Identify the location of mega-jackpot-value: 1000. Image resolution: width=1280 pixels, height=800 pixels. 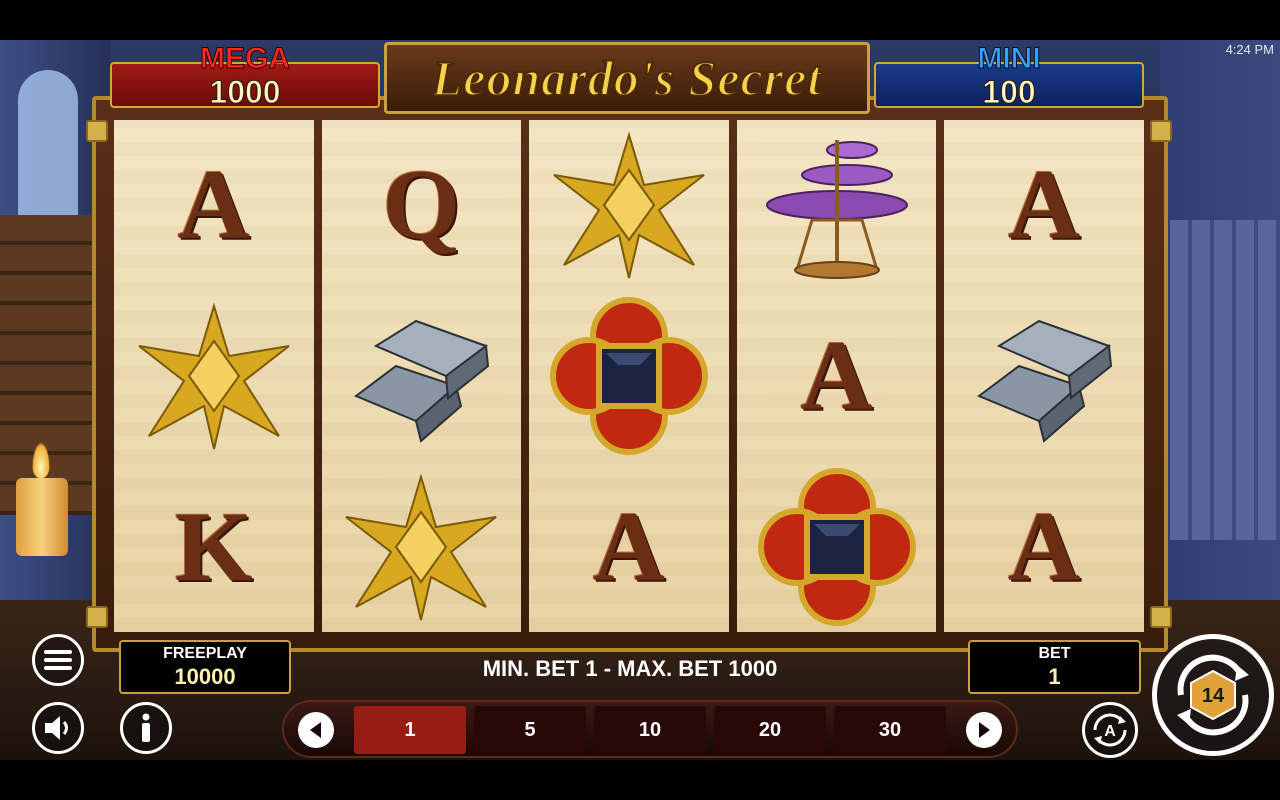
(245, 92).